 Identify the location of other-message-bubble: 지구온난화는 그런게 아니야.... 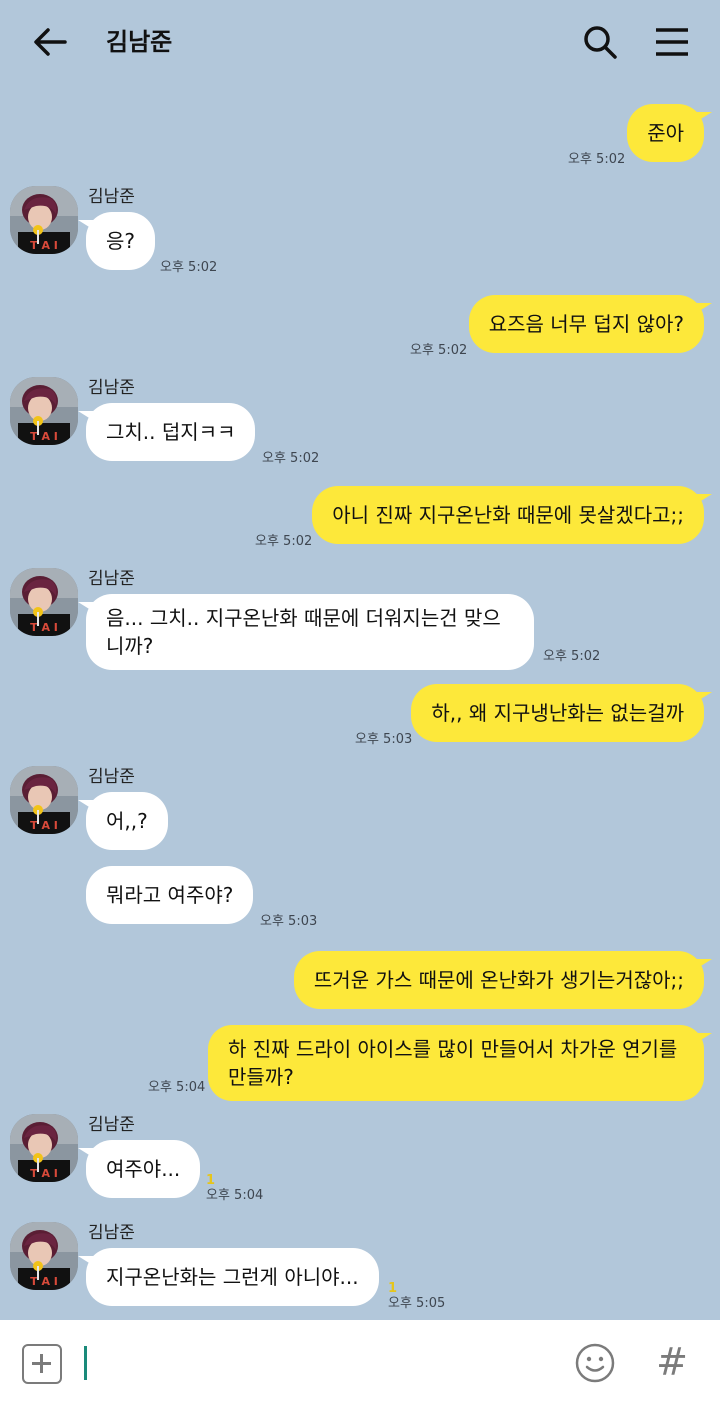
(228, 1277).